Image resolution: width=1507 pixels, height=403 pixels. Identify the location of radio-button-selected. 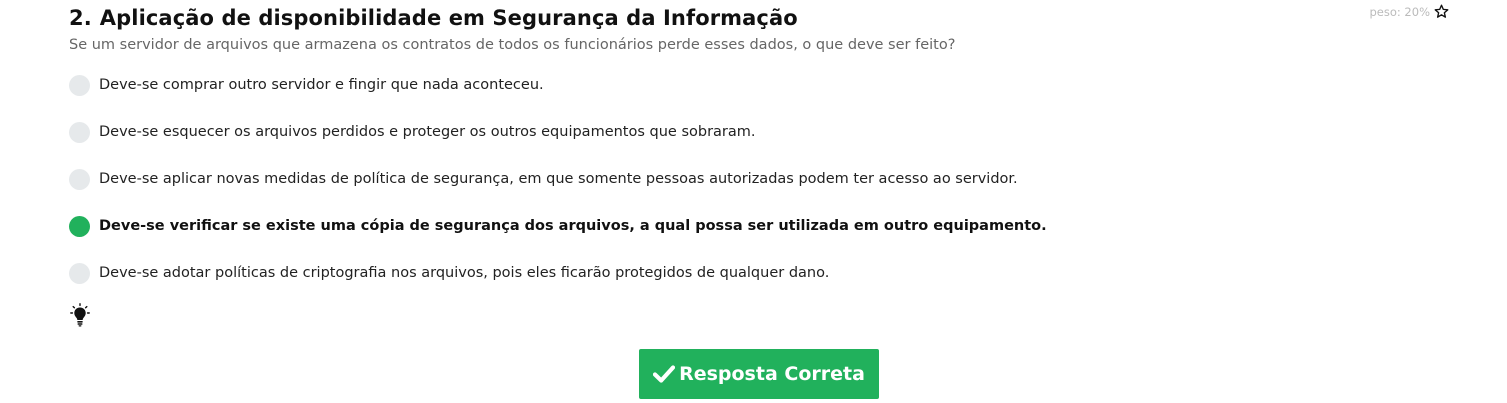
(79, 226).